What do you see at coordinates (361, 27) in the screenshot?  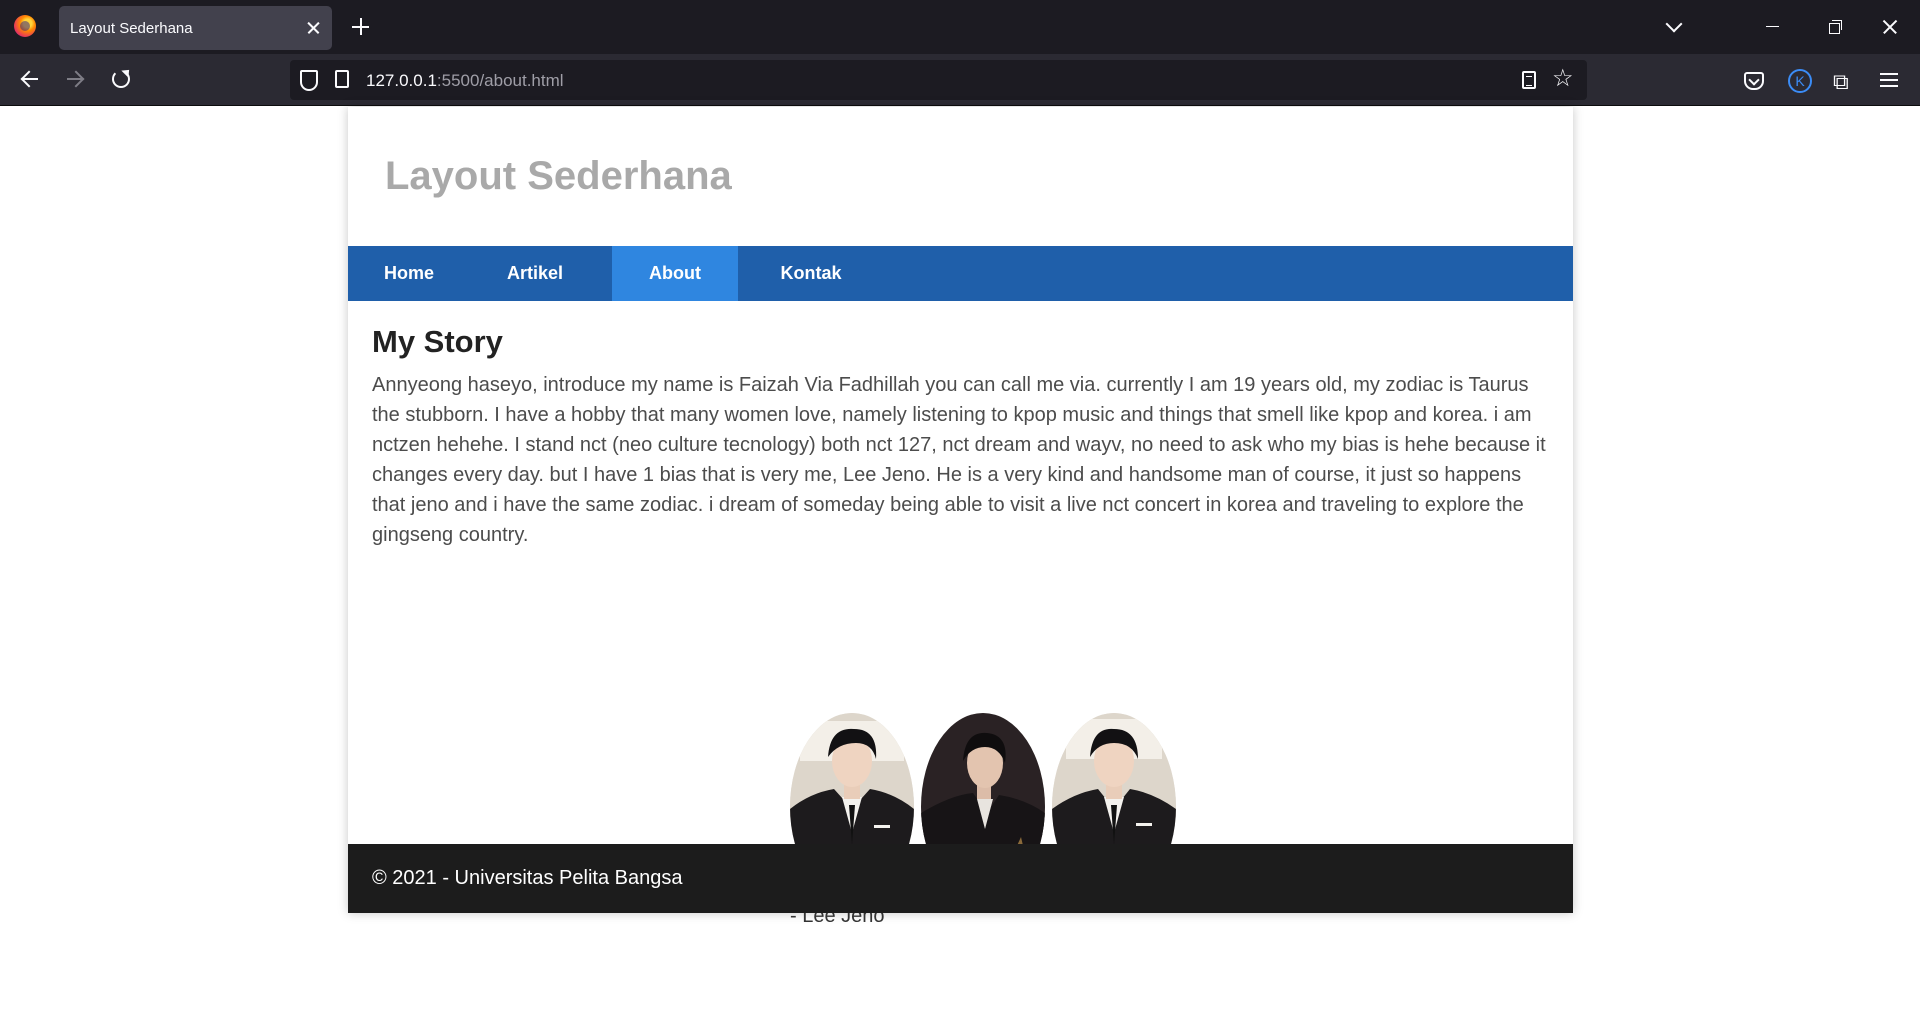 I see `new-tab-icon` at bounding box center [361, 27].